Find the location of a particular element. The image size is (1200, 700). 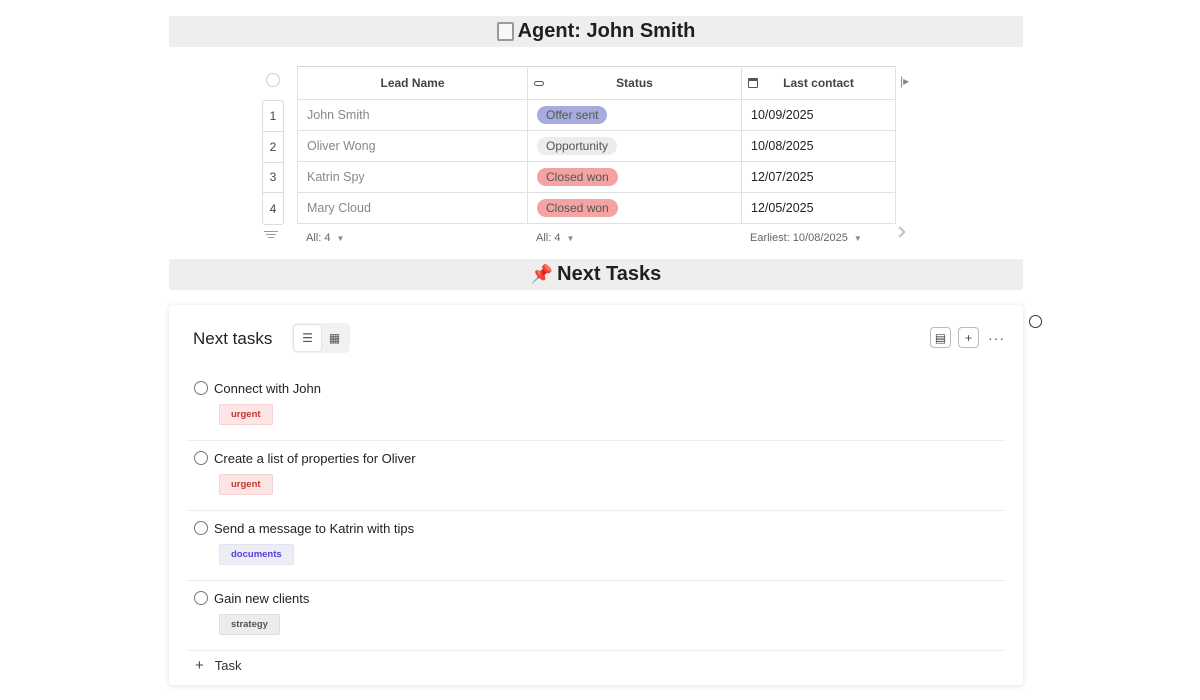

add-task-button: + Task is located at coordinates (218, 665).